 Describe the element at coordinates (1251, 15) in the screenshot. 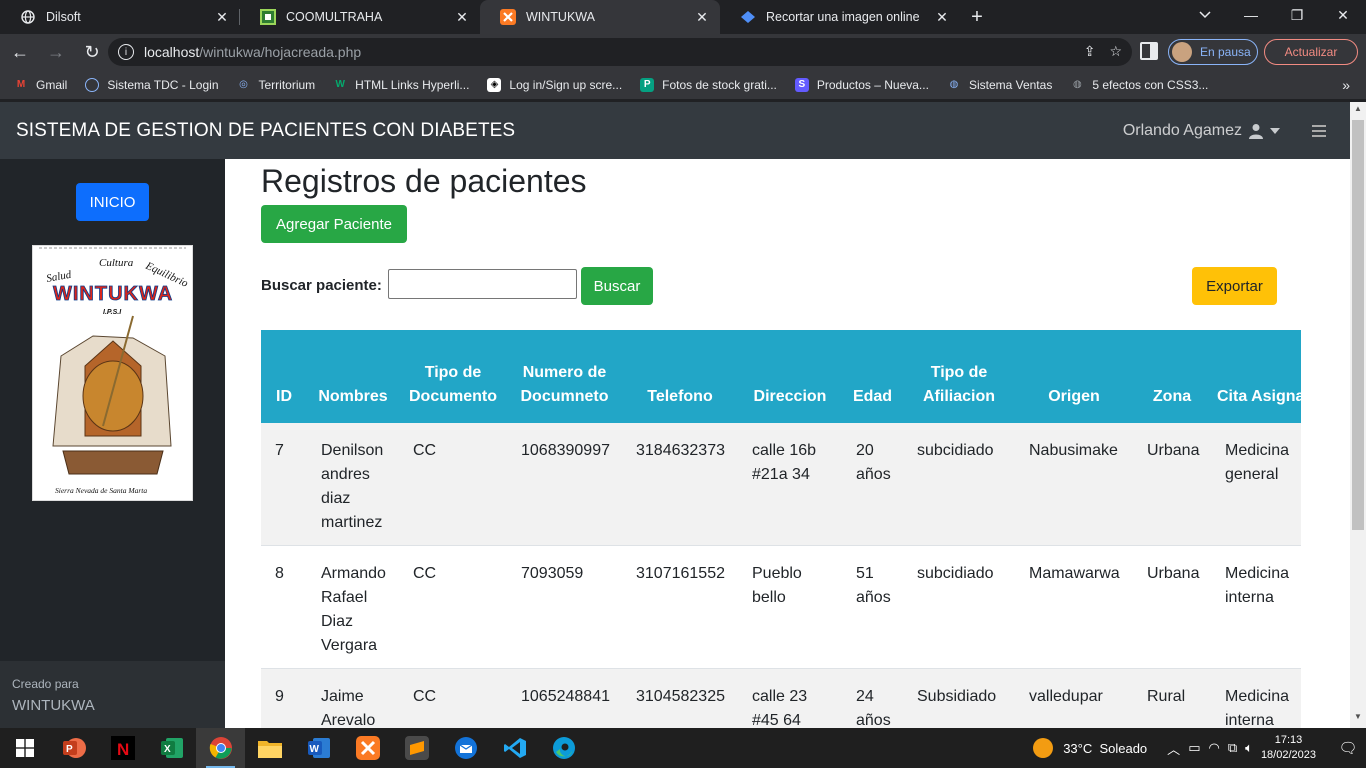

I see `minimize-icon: —` at that location.